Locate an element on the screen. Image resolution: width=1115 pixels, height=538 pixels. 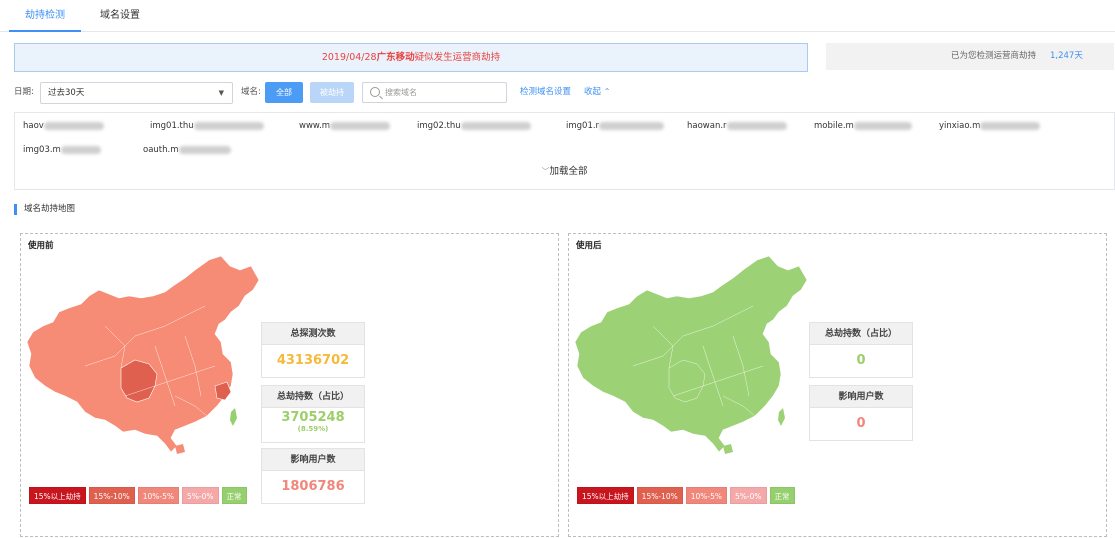
stat-total-probes: 总探测次数 43136702 is located at coordinates (313, 350).